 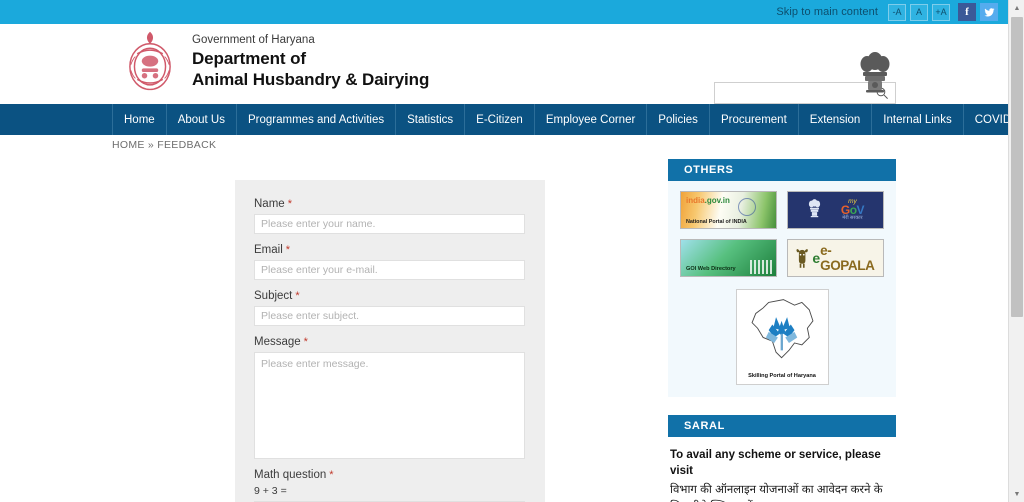 I want to click on vertical-scrollbar: ▲ ▼, so click(x=1016, y=251).